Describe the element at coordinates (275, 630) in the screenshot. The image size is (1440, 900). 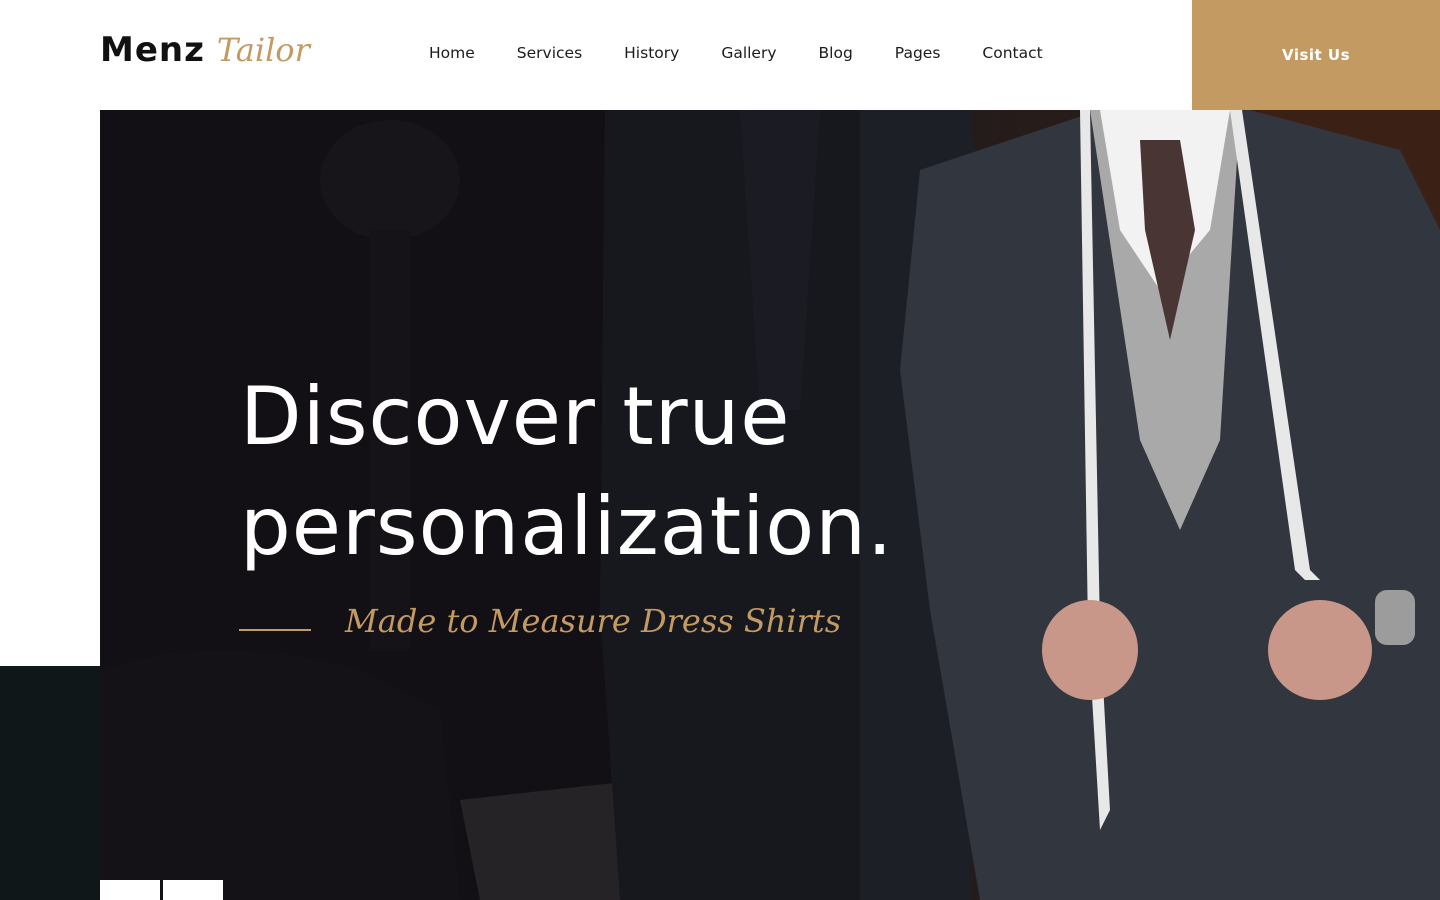
I see `subtitle-divider` at that location.